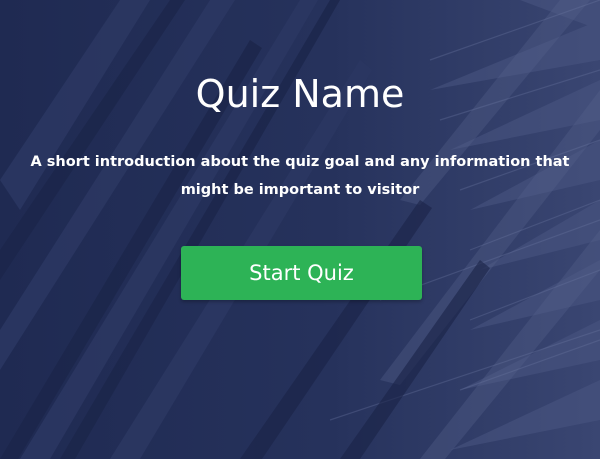 This screenshot has height=459, width=600. What do you see at coordinates (300, 94) in the screenshot?
I see `quiz-title: Quiz Name` at bounding box center [300, 94].